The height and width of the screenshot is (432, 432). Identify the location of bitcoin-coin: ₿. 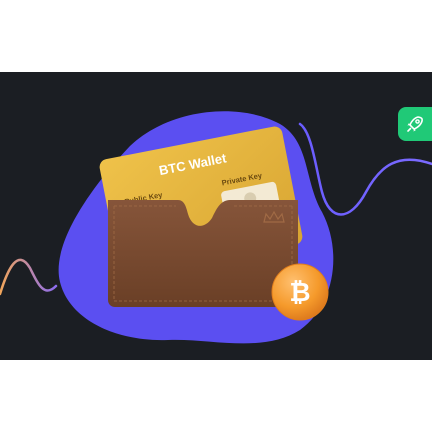
(300, 292).